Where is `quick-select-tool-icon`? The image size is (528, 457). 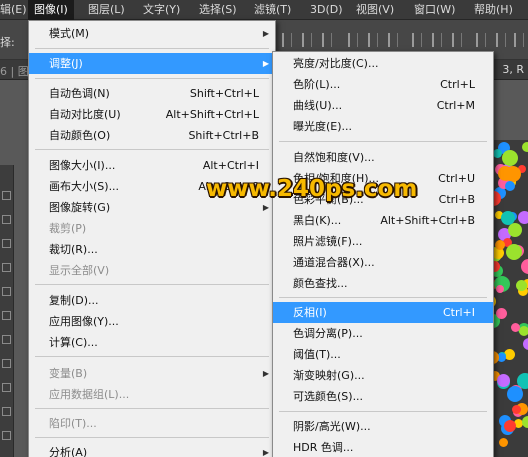 quick-select-tool-icon is located at coordinates (6, 267).